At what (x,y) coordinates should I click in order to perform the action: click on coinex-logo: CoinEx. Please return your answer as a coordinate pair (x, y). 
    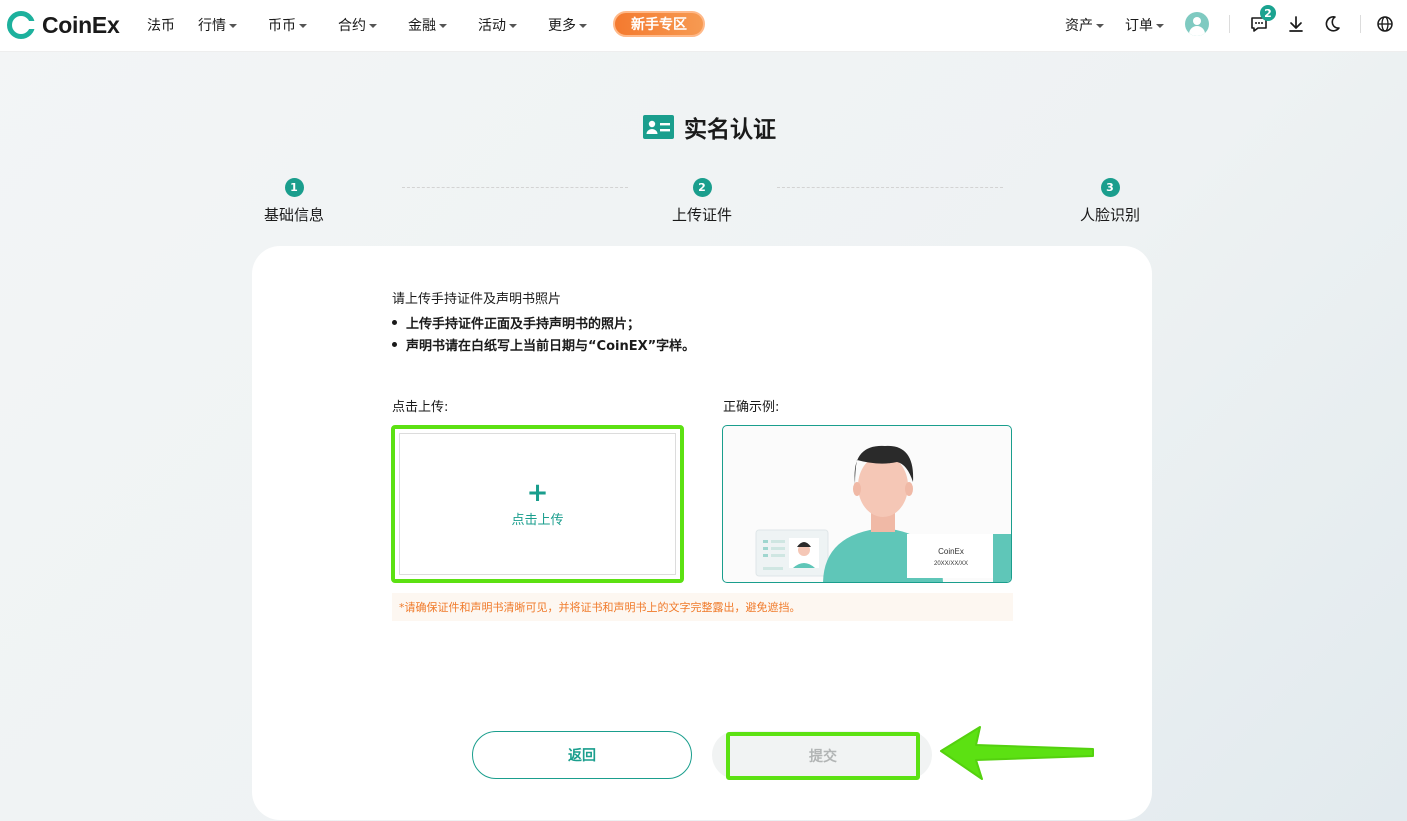
    Looking at the image, I should click on (63, 25).